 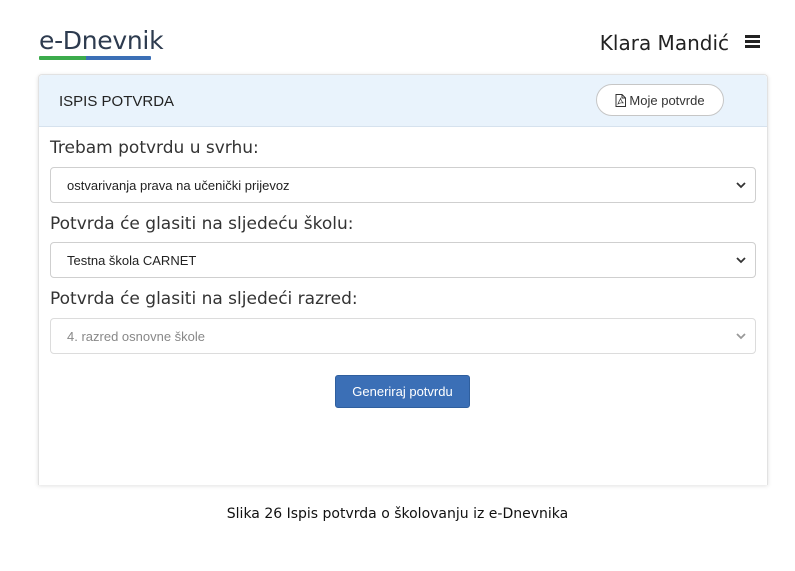 What do you see at coordinates (664, 43) in the screenshot?
I see `user-name: Klara Mandić` at bounding box center [664, 43].